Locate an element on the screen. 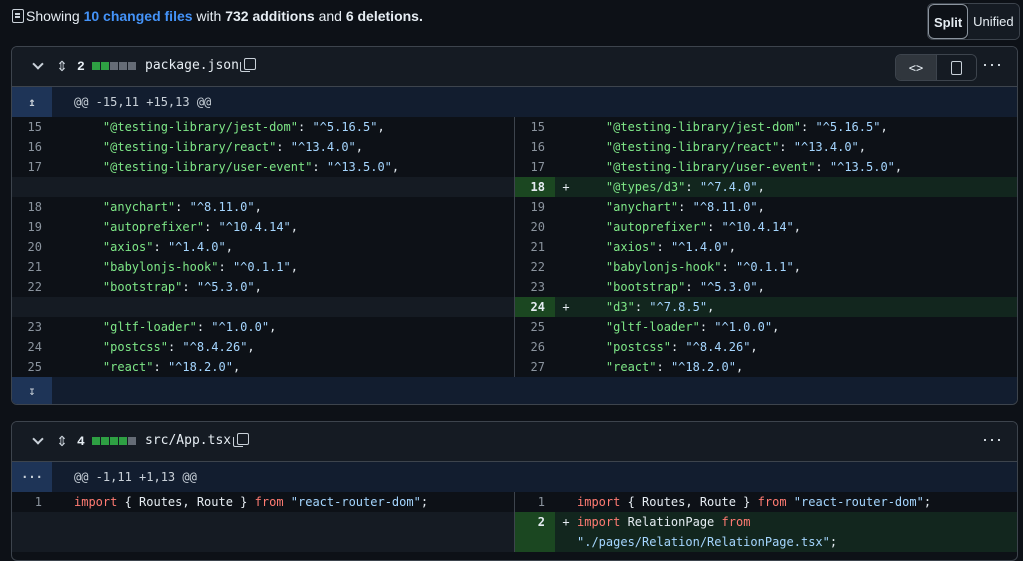 This screenshot has height=561, width=1023. split-view-button: Split is located at coordinates (948, 21).